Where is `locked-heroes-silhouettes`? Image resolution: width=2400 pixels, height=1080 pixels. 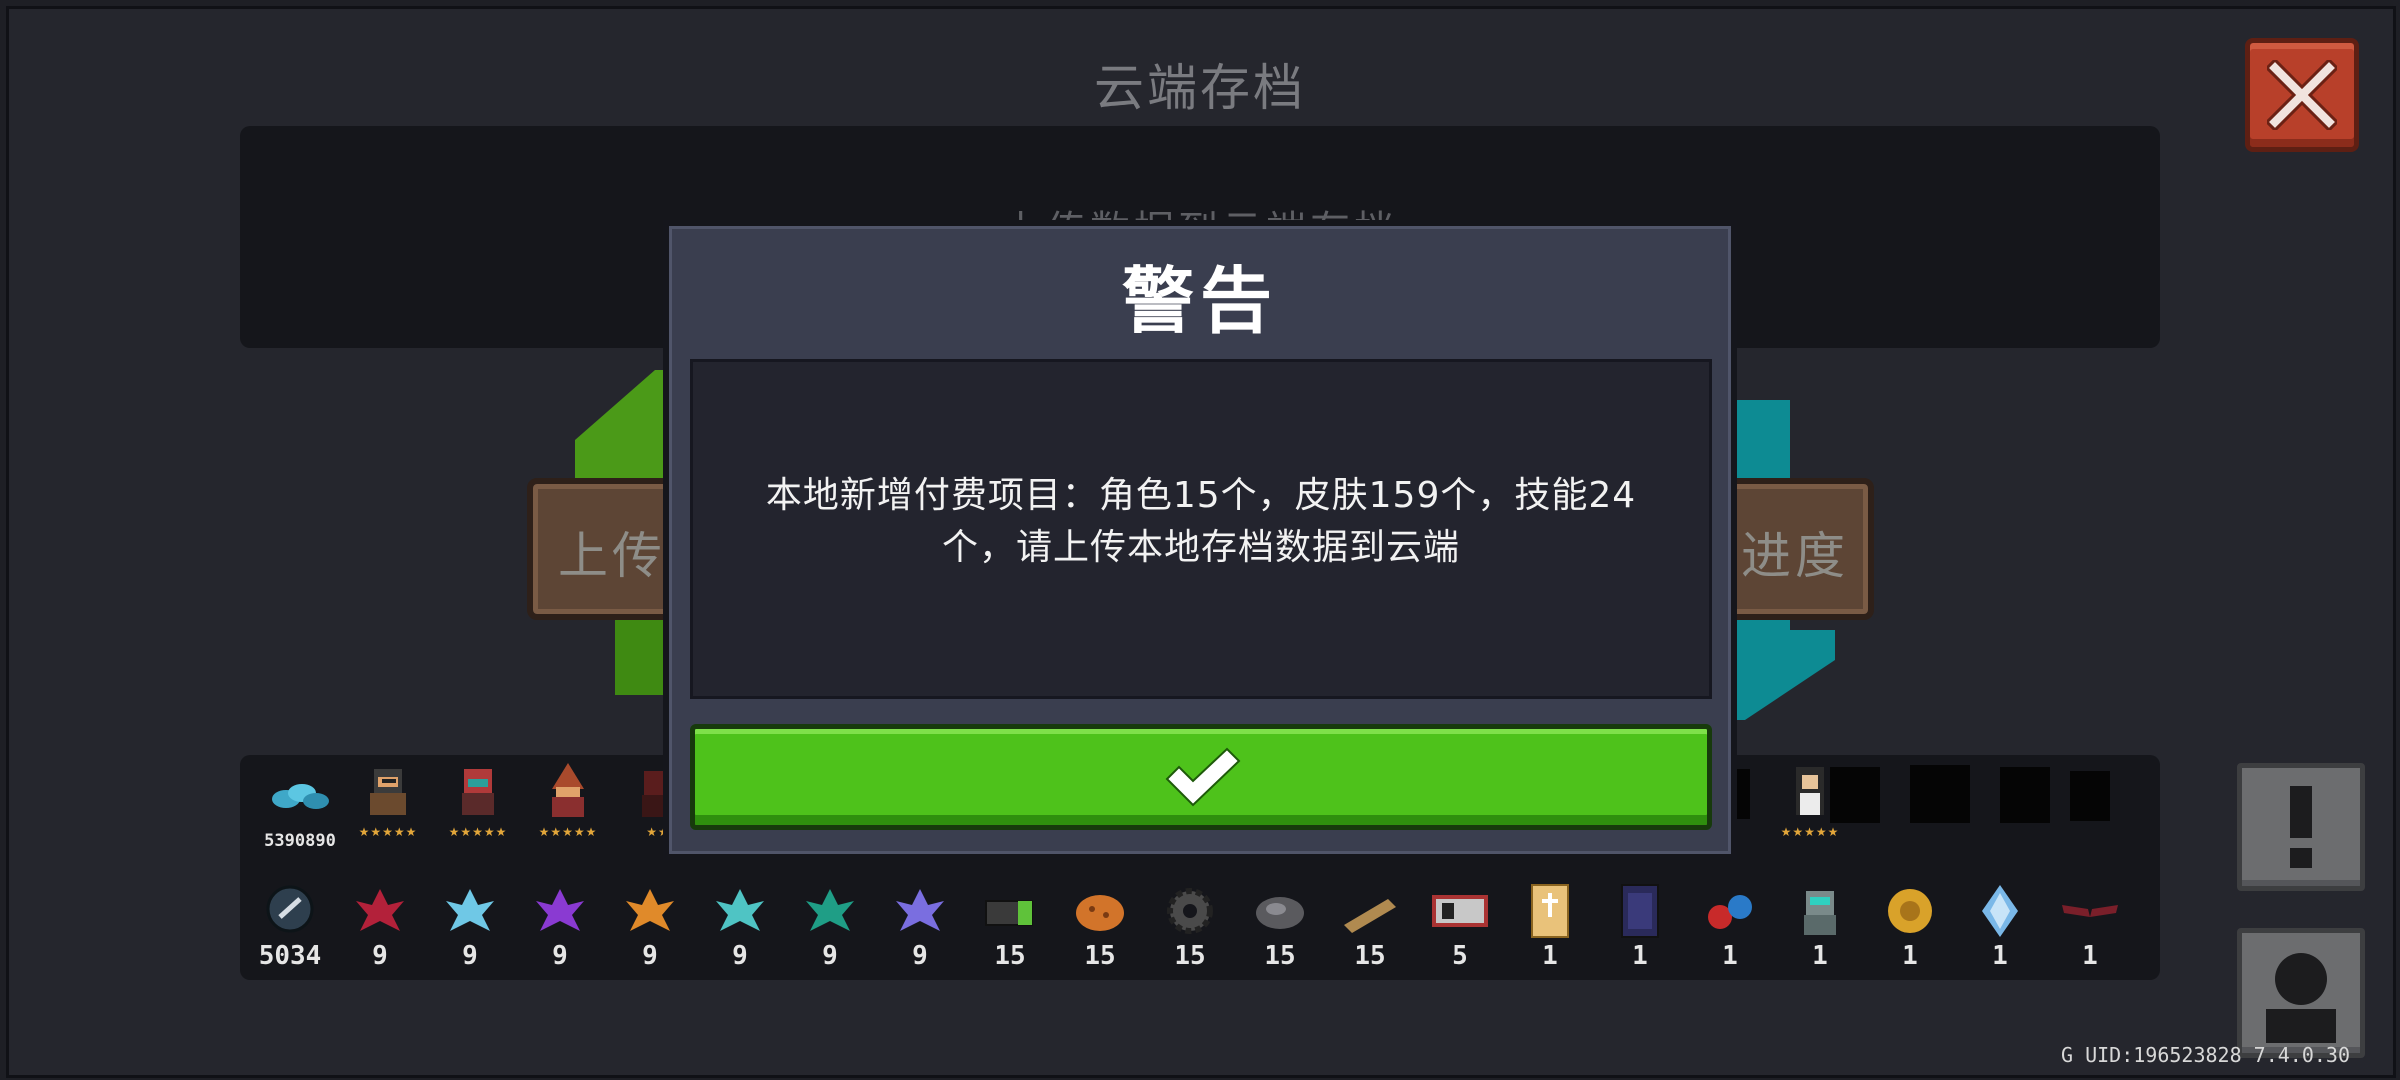
locked-heroes-silhouettes is located at coordinates (1910, 794).